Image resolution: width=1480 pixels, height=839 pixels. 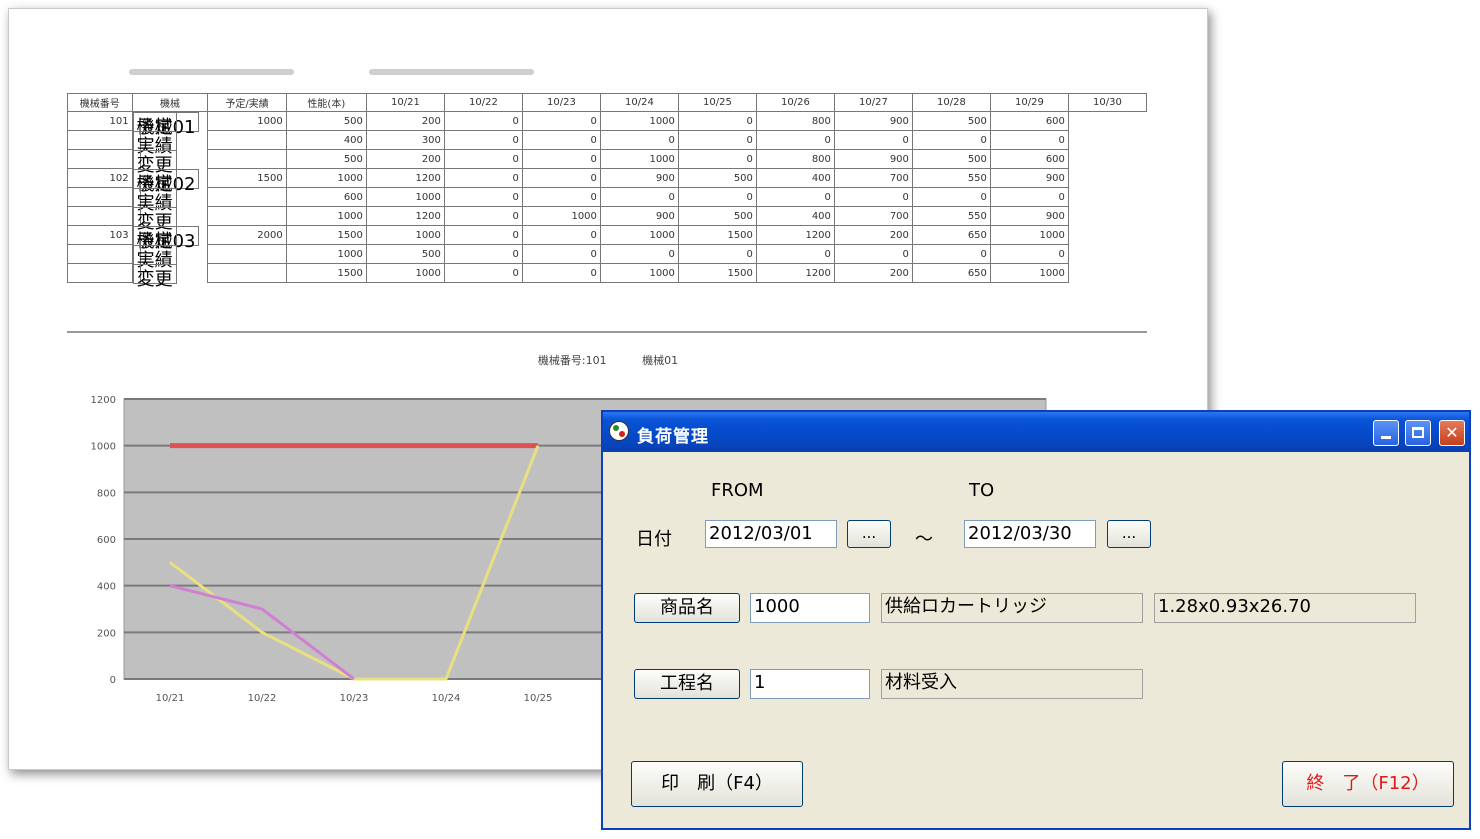 What do you see at coordinates (354, 698) in the screenshot?
I see `chart-x-tick-label: 10/23` at bounding box center [354, 698].